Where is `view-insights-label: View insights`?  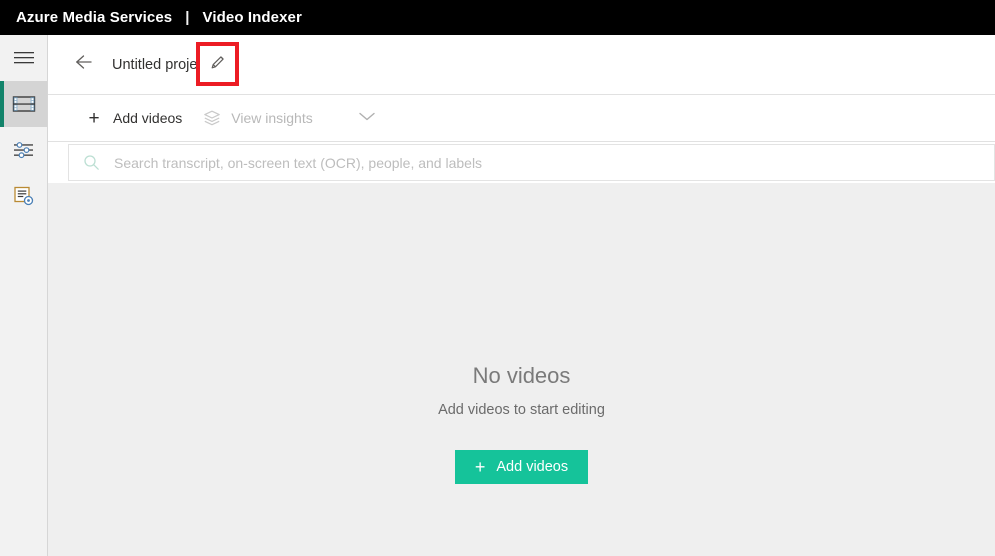 view-insights-label: View insights is located at coordinates (272, 118).